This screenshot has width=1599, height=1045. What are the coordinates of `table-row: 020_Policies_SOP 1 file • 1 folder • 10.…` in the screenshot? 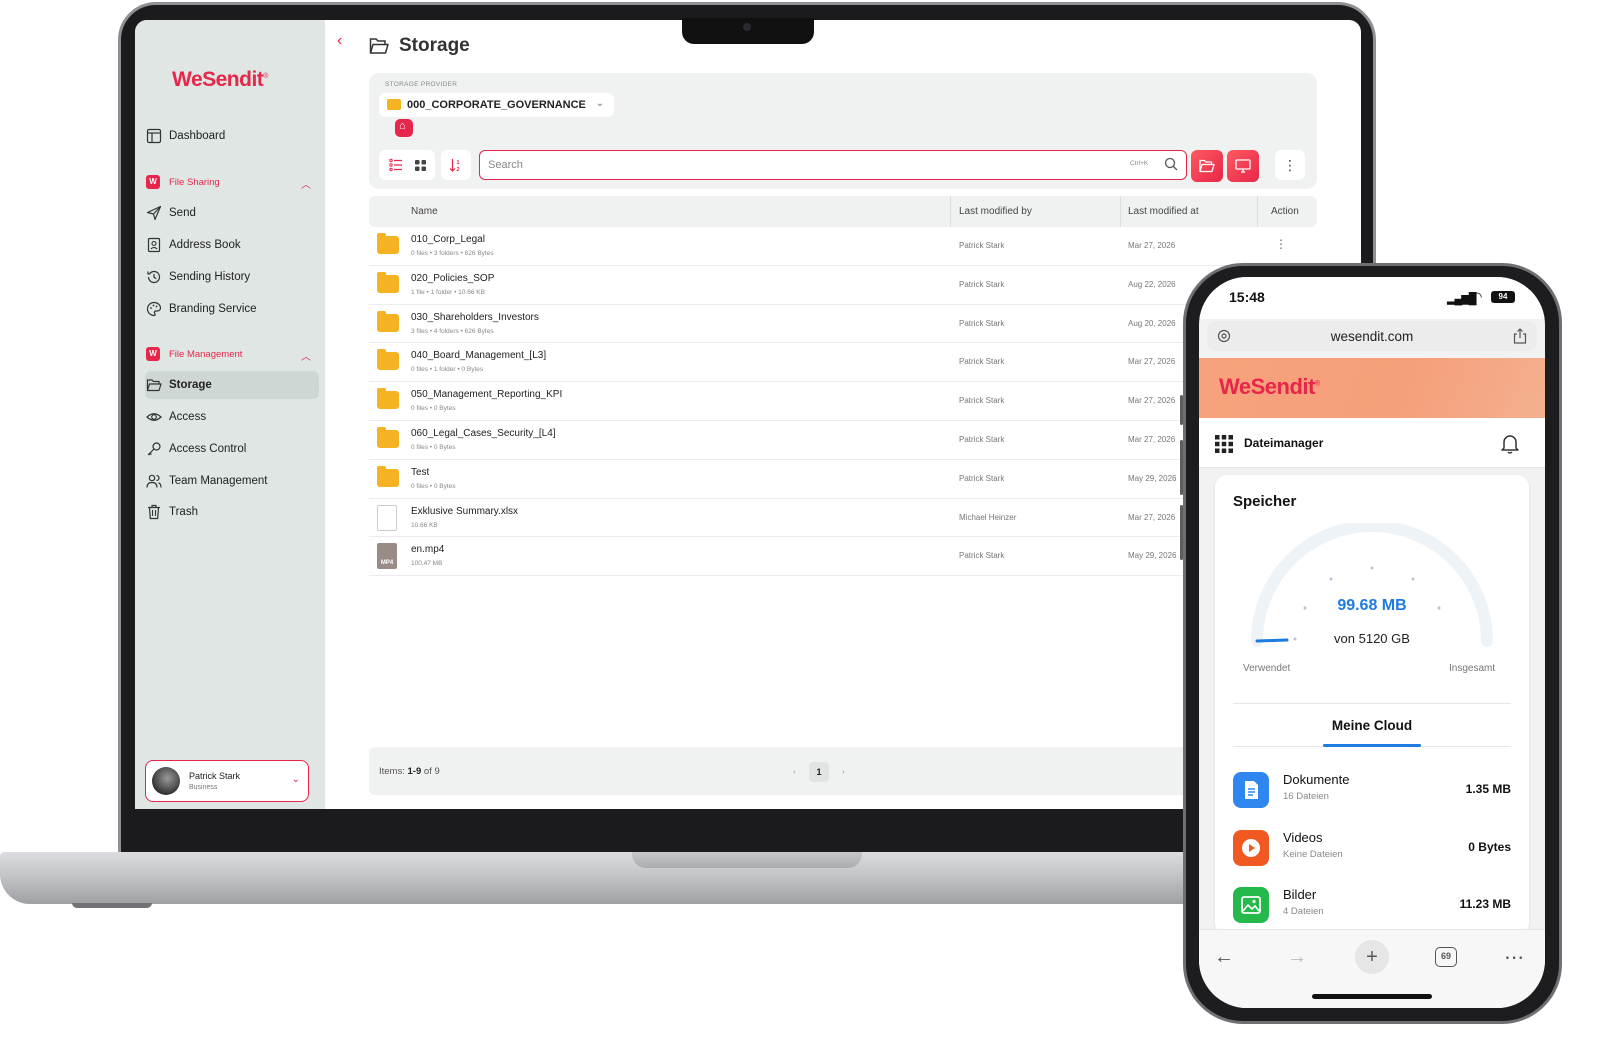 It's located at (843, 285).